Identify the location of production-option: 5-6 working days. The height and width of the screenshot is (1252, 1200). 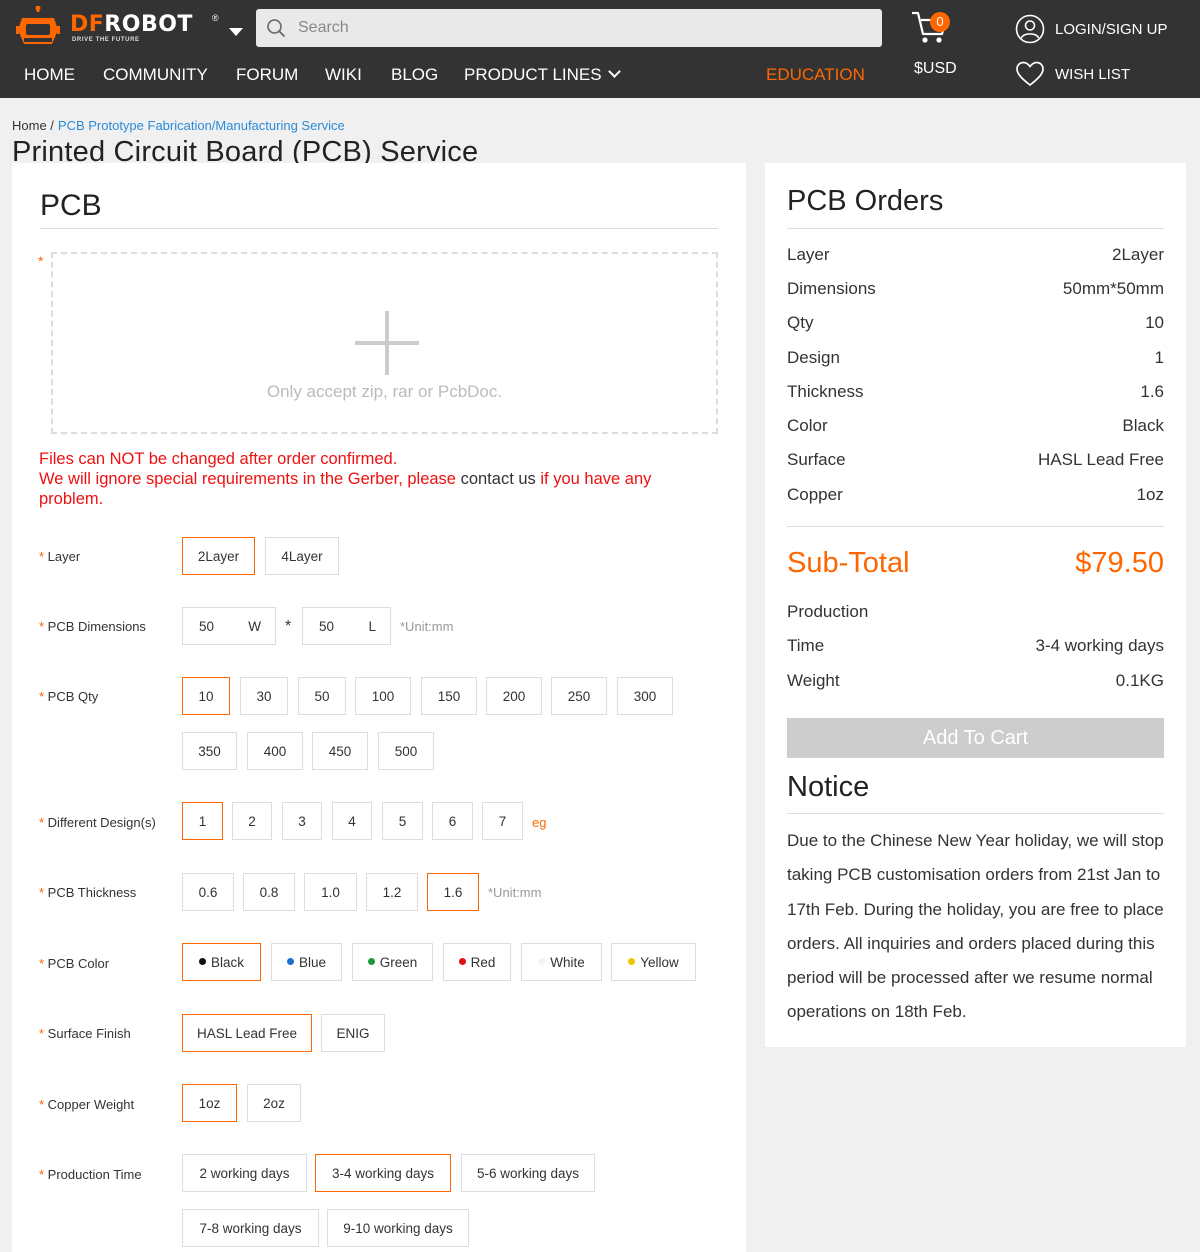
(528, 1173).